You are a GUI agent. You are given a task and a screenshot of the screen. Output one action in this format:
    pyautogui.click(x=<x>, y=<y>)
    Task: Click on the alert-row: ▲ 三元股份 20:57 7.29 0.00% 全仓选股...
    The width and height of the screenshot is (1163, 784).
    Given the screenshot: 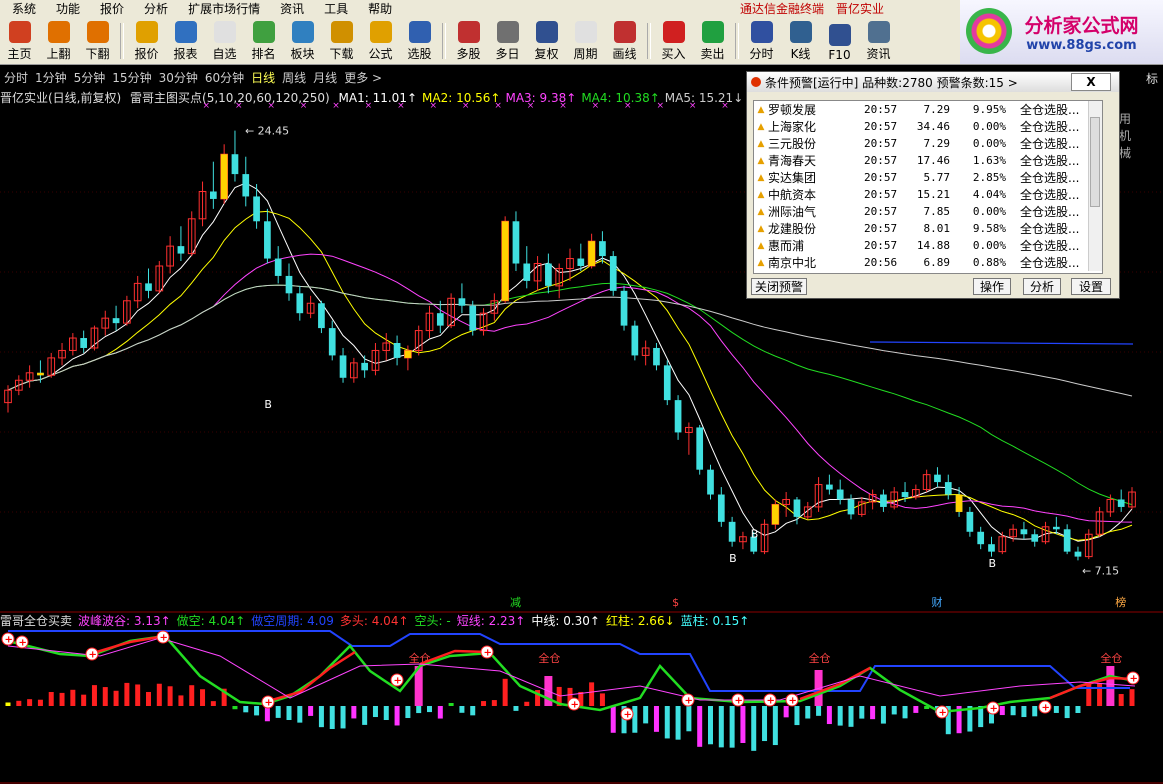 What is the action you would take?
    pyautogui.click(x=928, y=143)
    